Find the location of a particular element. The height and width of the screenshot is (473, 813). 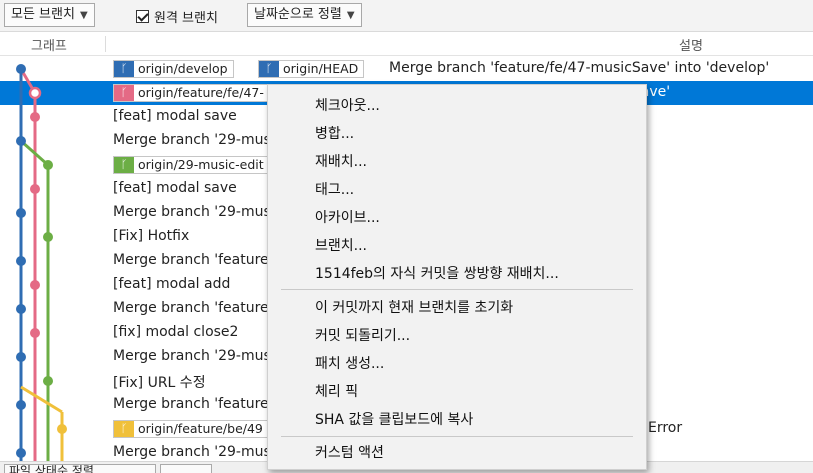

menu-item: SHA 값을 클립보드에 복사 is located at coordinates (457, 420).